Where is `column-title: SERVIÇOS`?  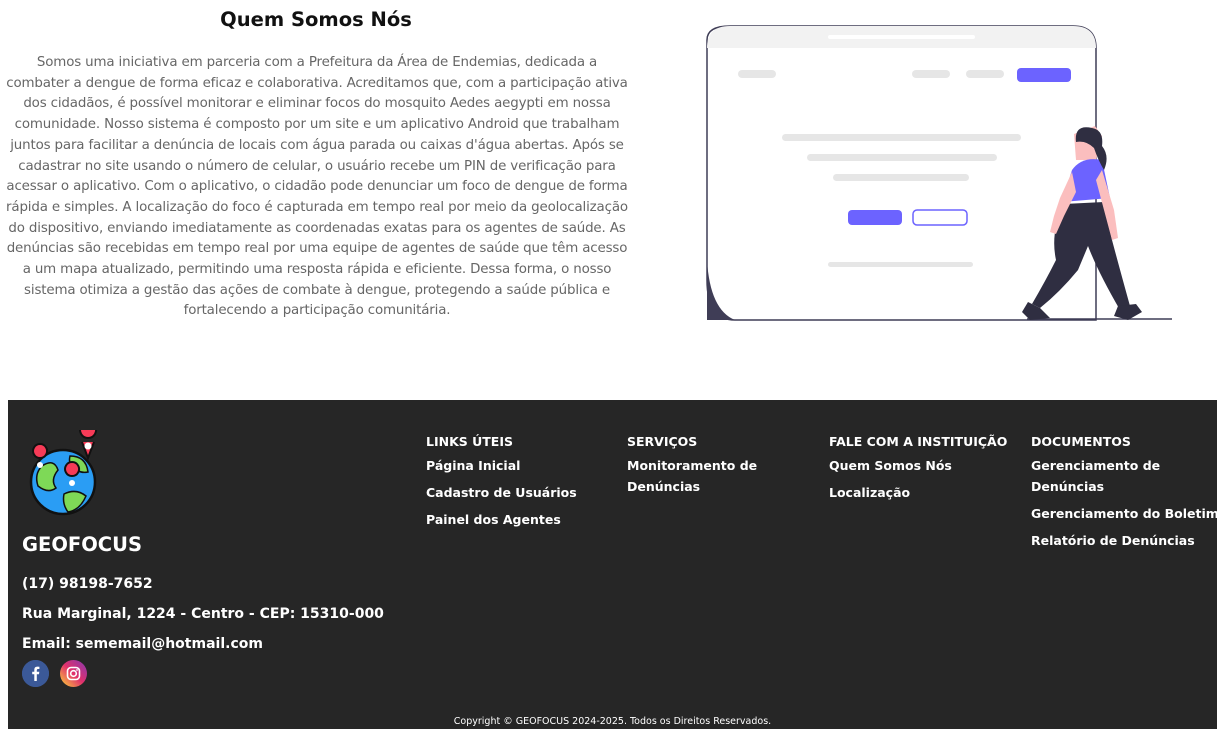
column-title: SERVIÇOS is located at coordinates (662, 441).